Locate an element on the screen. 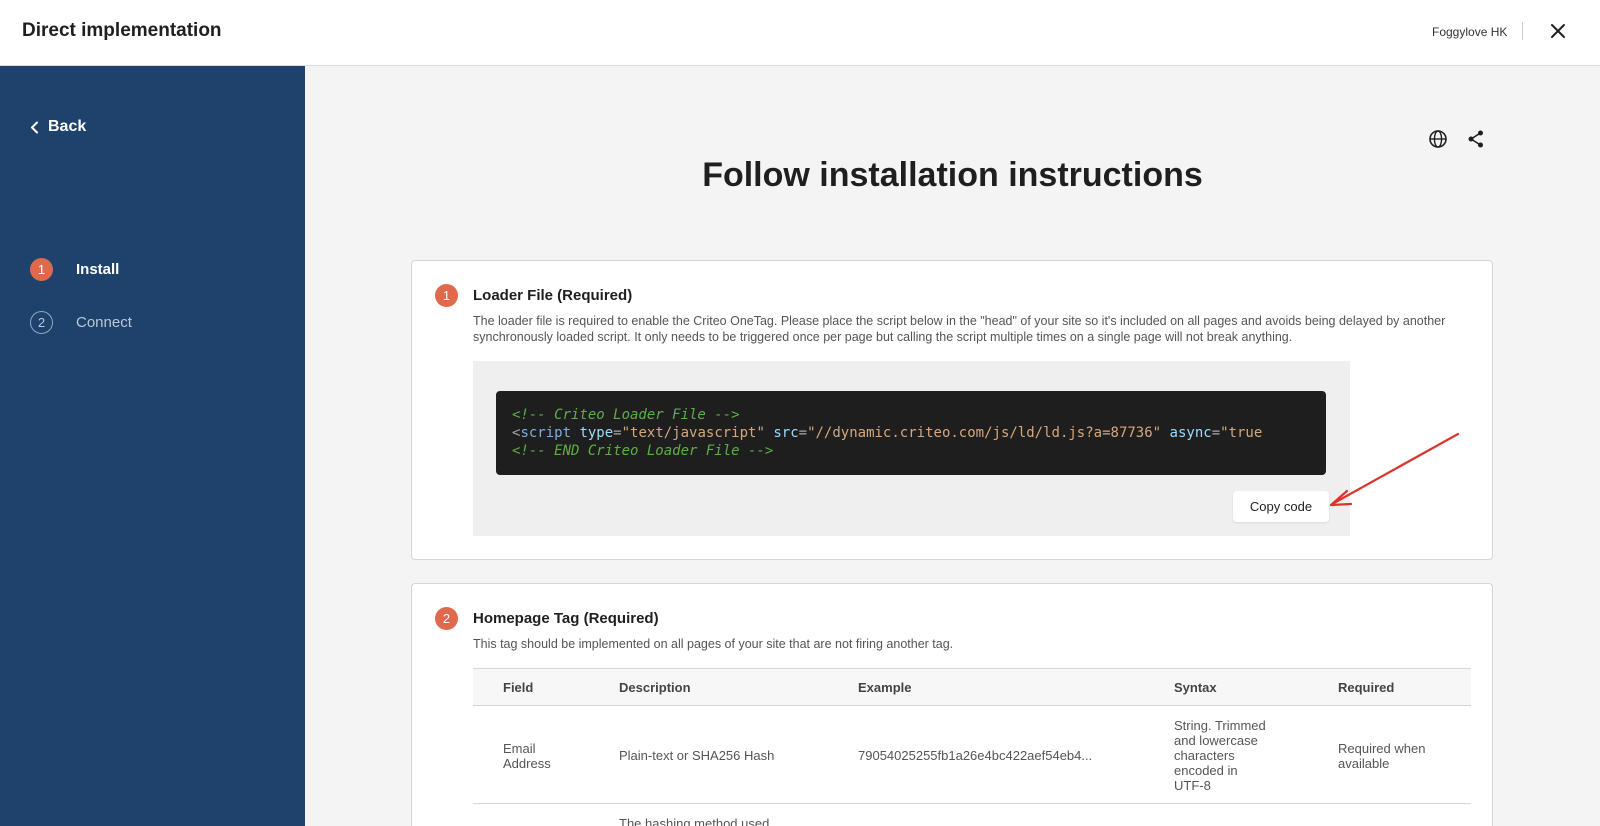 This screenshot has width=1600, height=826. step-label: Install is located at coordinates (98, 269).